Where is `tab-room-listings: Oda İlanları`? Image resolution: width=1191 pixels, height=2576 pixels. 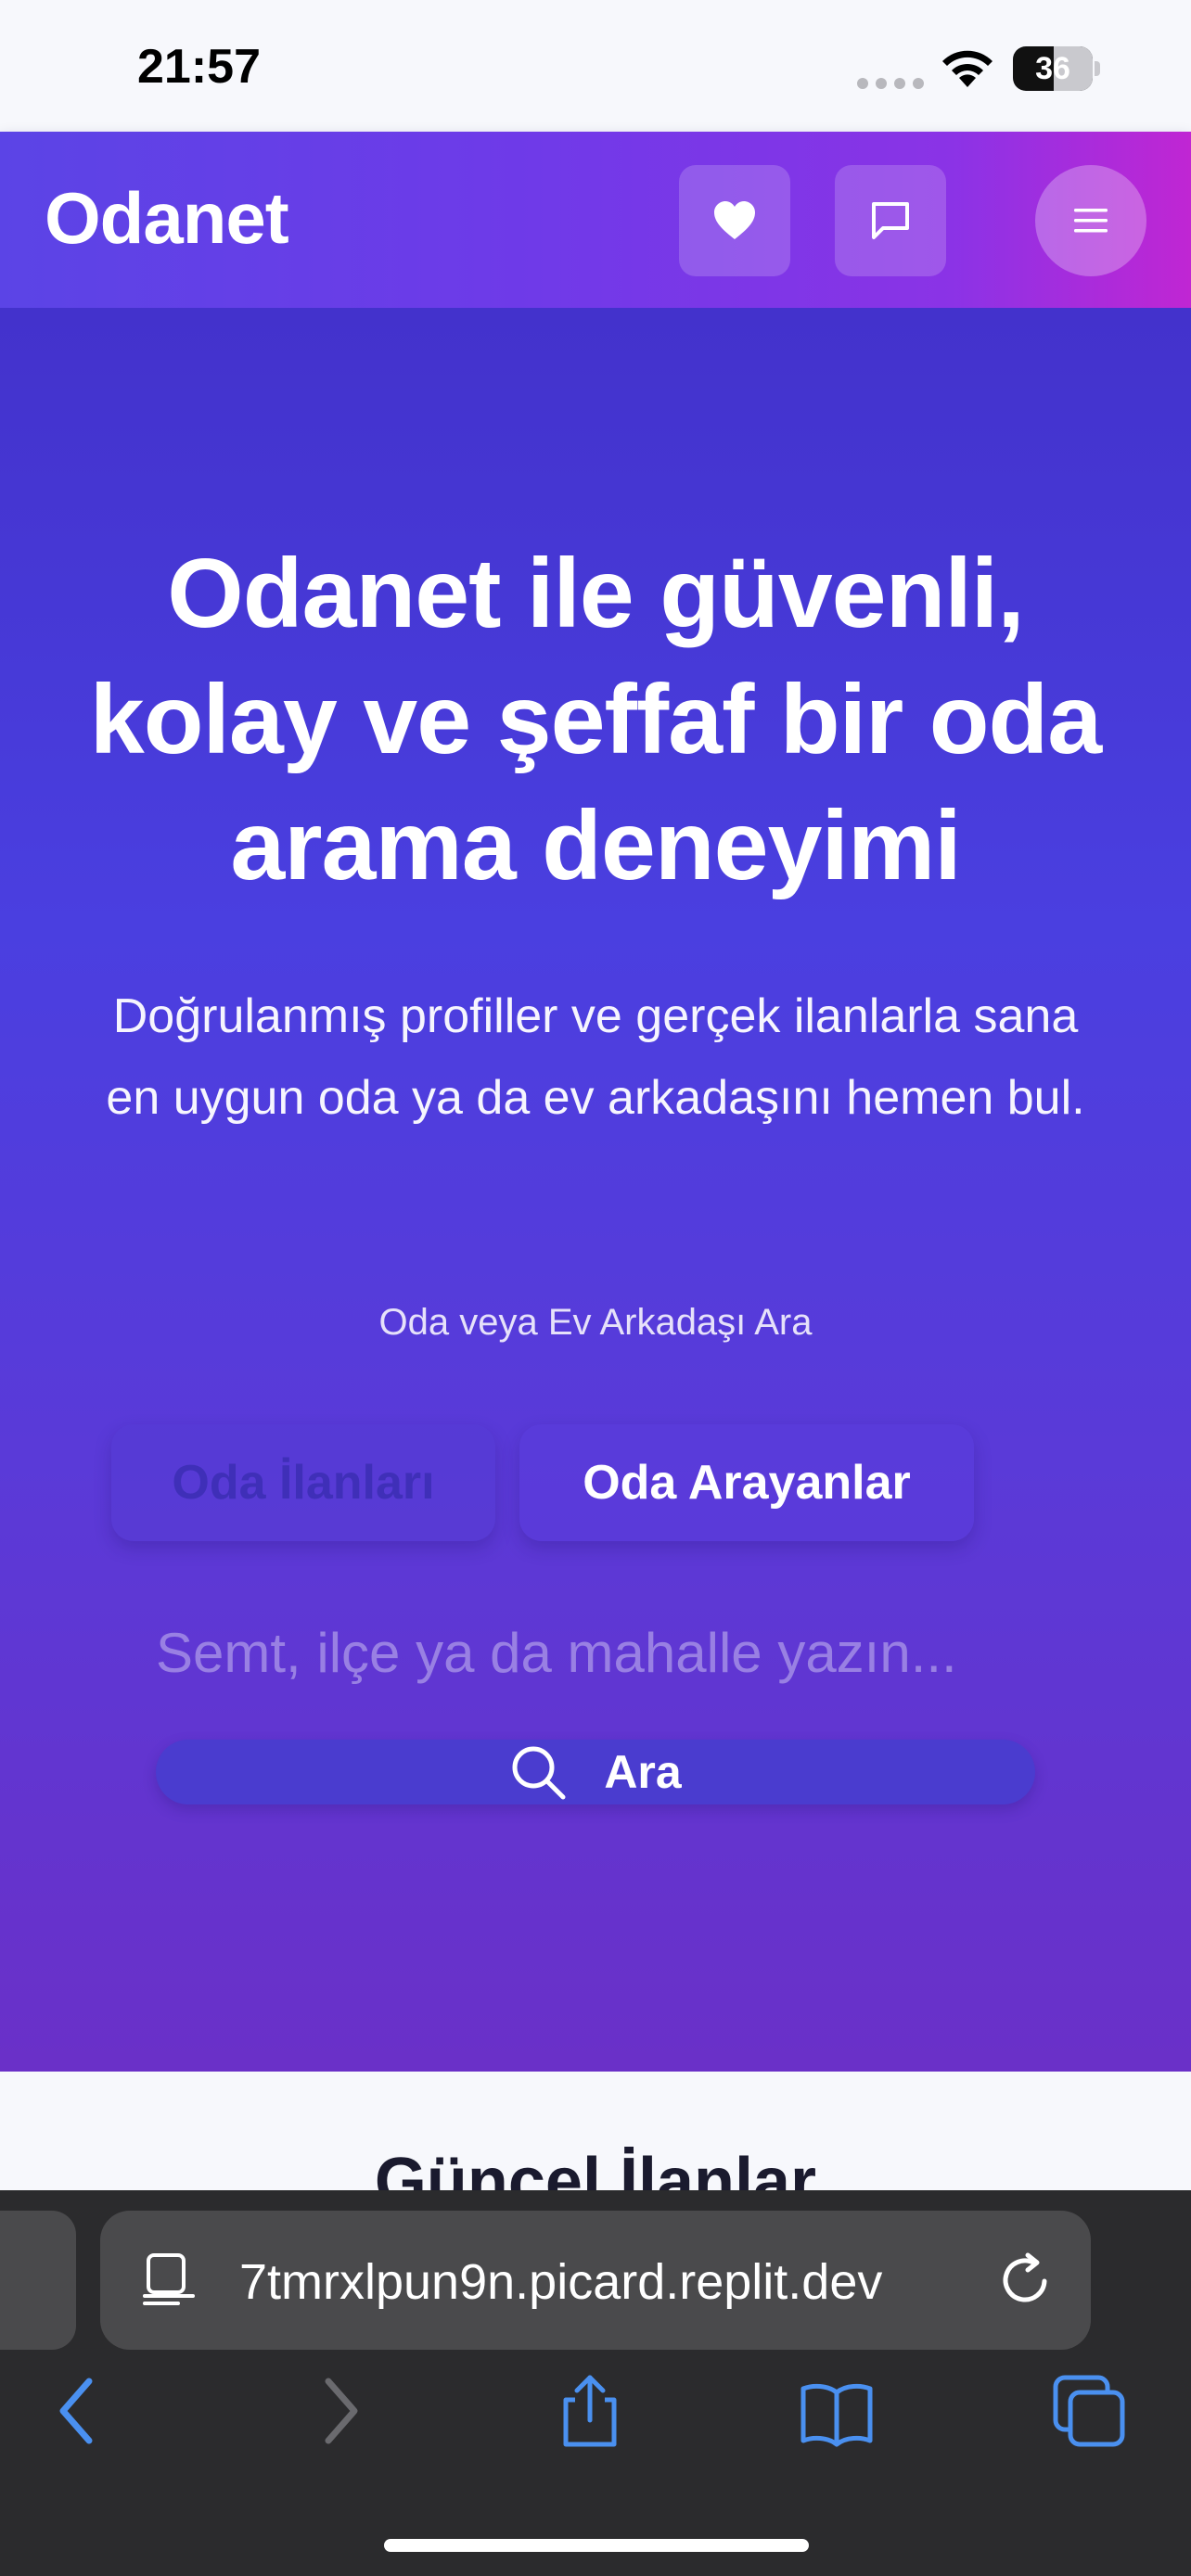 tab-room-listings: Oda İlanları is located at coordinates (303, 1483).